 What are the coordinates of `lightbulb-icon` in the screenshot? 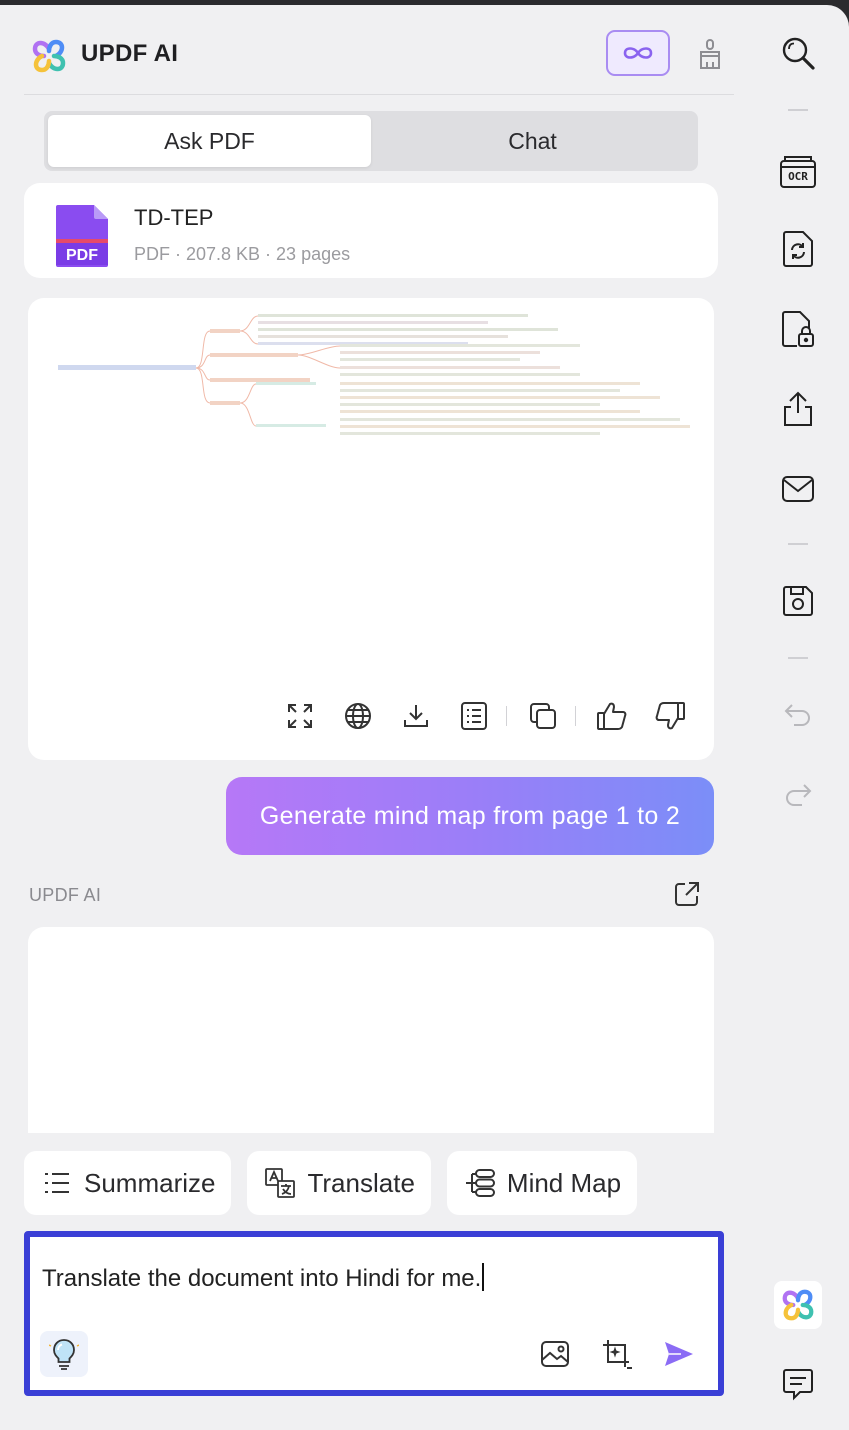 It's located at (64, 1353).